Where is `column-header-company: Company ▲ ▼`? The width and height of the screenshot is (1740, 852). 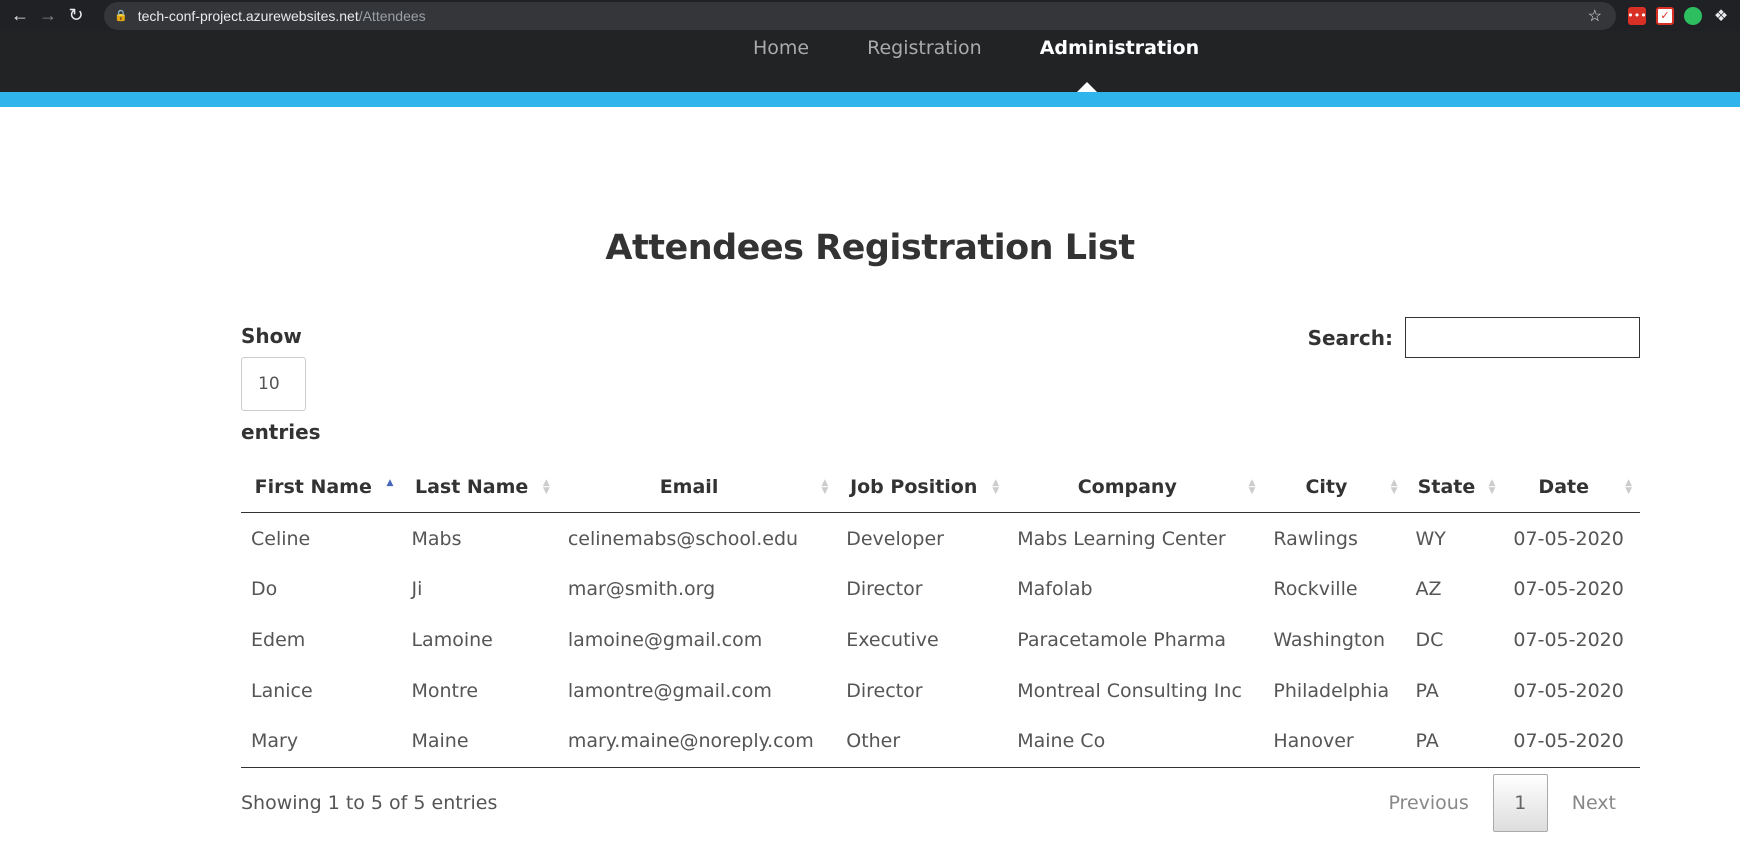
column-header-company: Company ▲ ▼ is located at coordinates (1135, 487).